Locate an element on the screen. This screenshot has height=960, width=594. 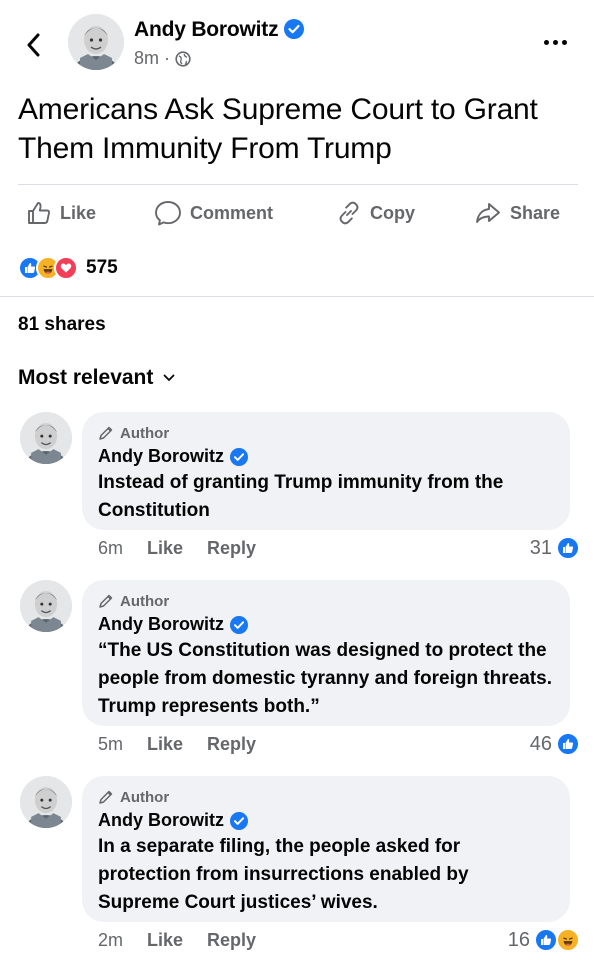
haha-icon is located at coordinates (568, 940).